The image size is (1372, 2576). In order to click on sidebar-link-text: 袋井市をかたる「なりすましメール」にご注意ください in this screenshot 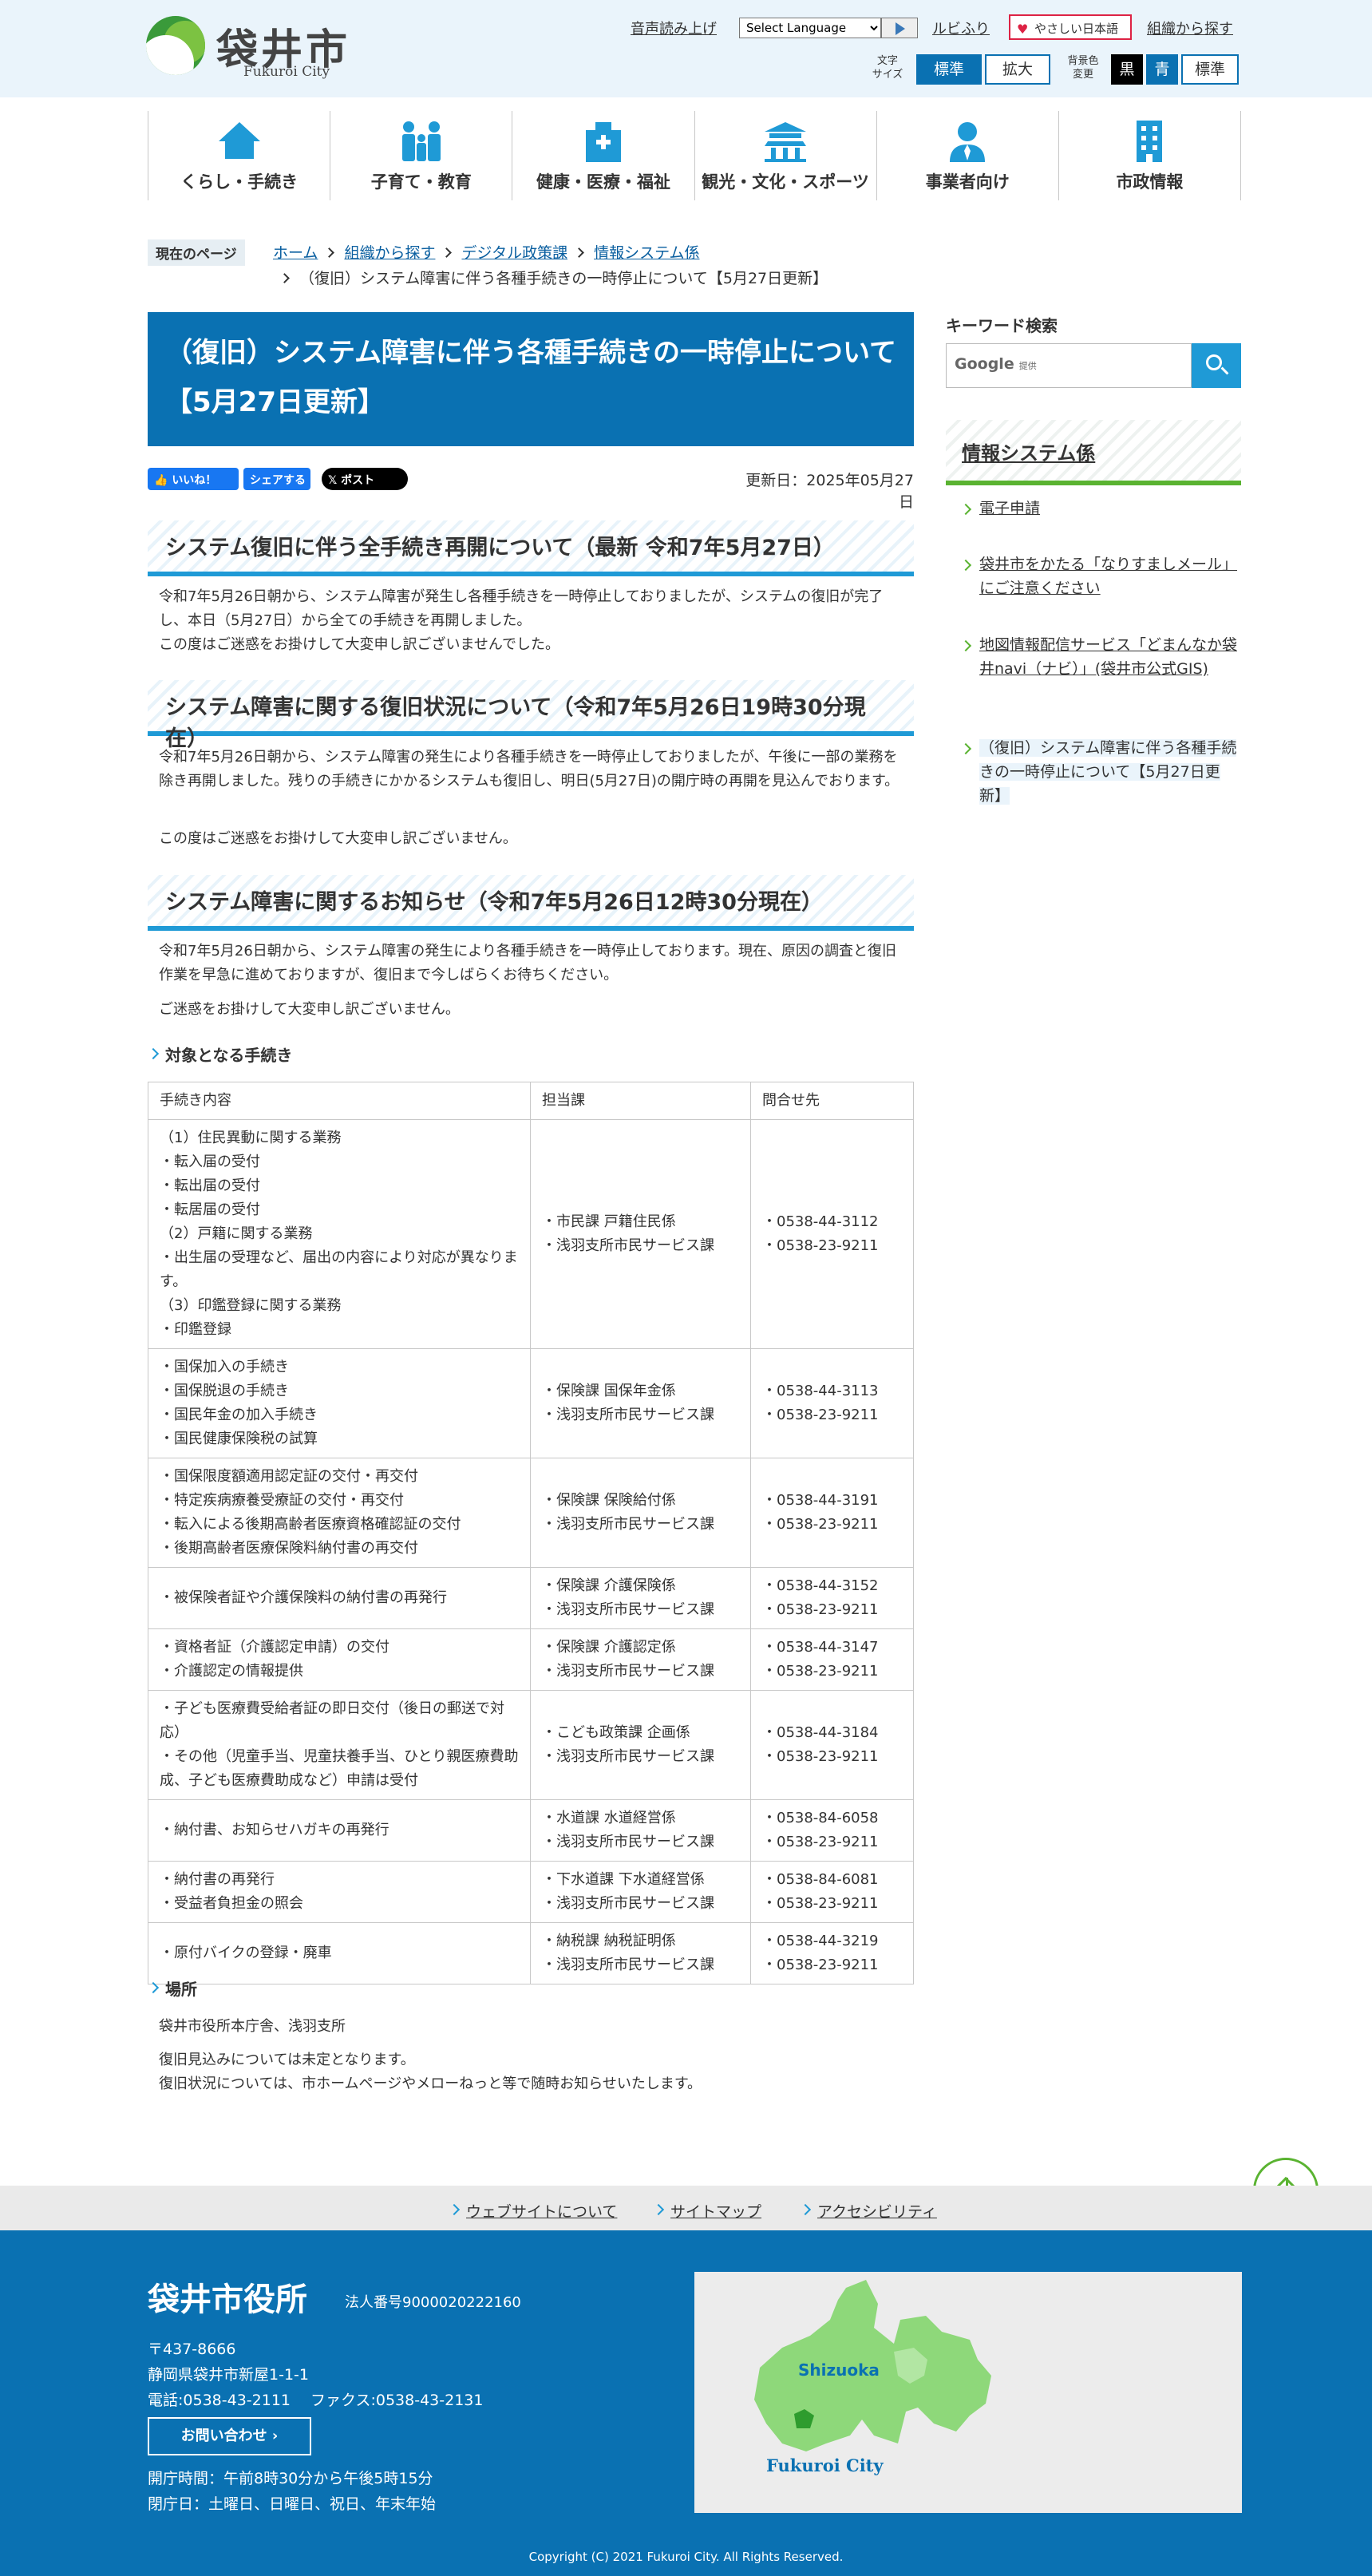, I will do `click(1108, 577)`.